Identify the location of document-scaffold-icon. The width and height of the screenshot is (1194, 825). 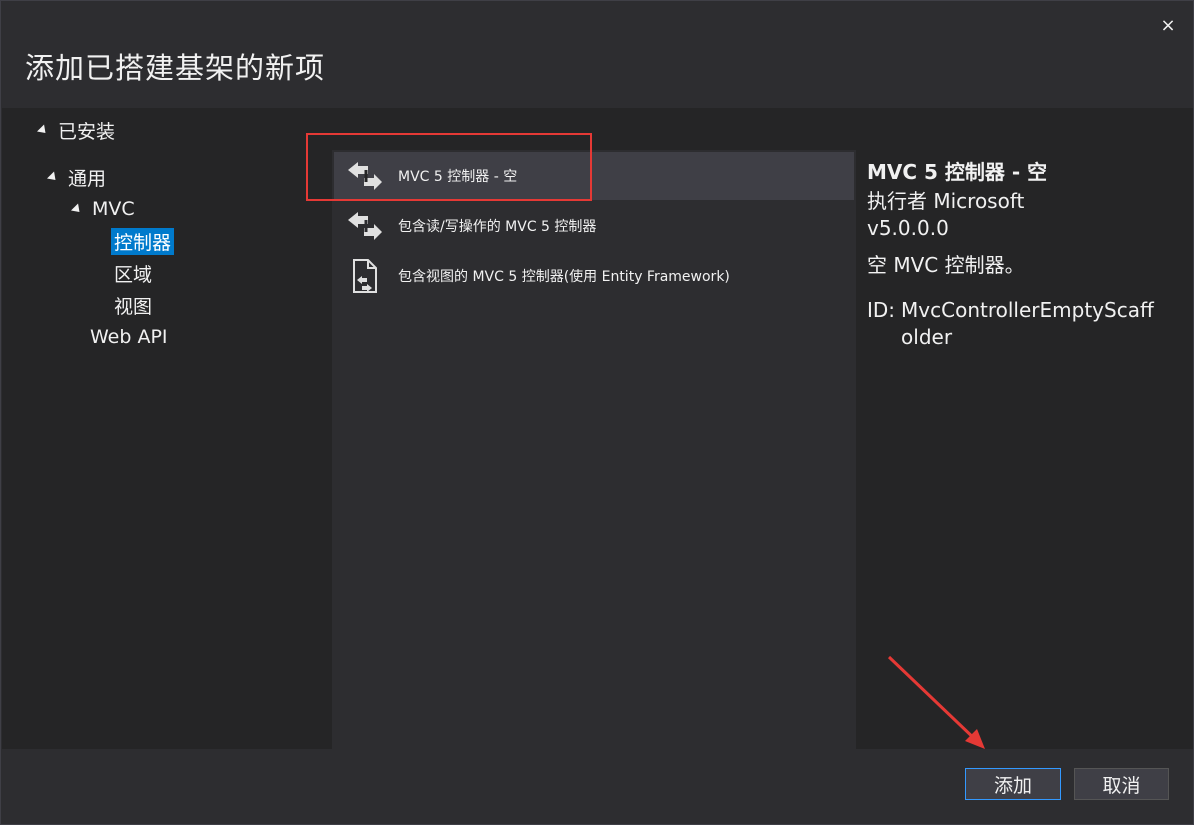
(364, 276).